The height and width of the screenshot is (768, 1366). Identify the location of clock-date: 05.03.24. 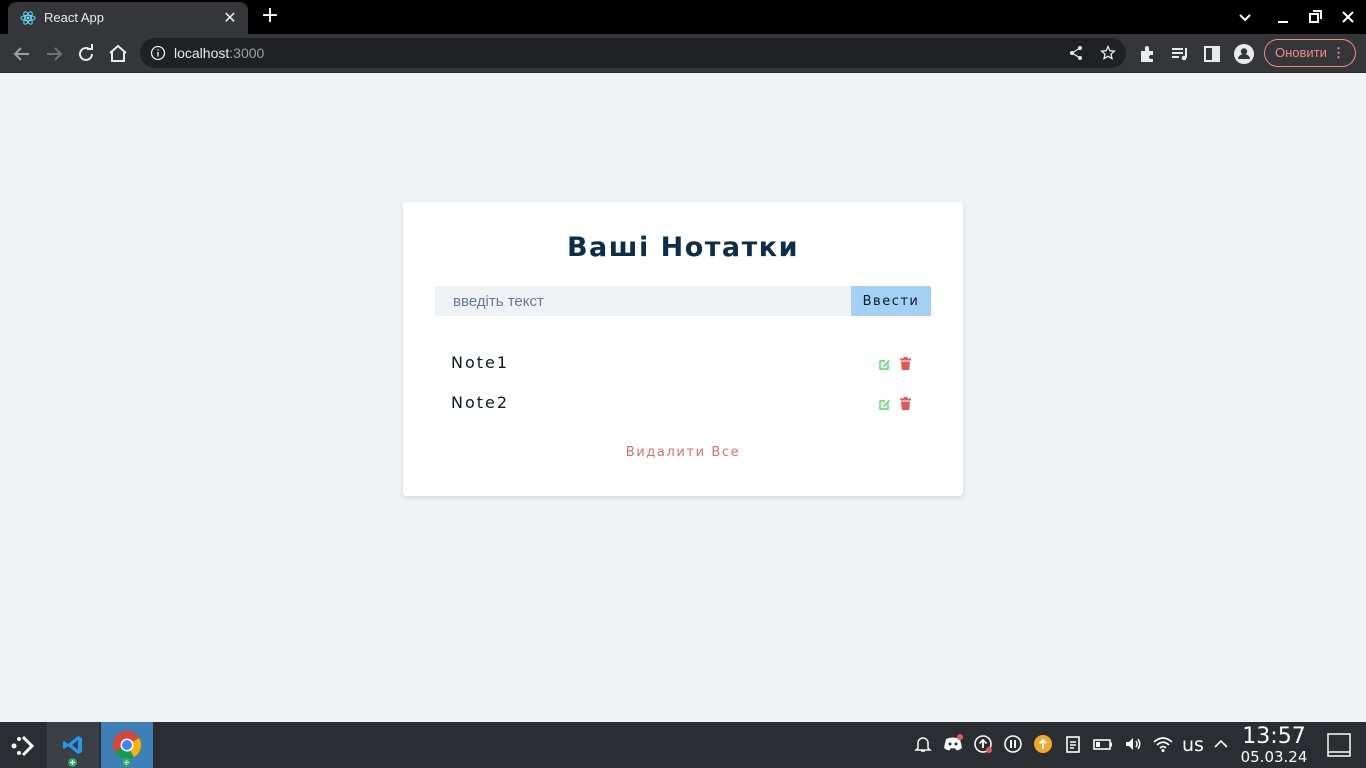
(1274, 757).